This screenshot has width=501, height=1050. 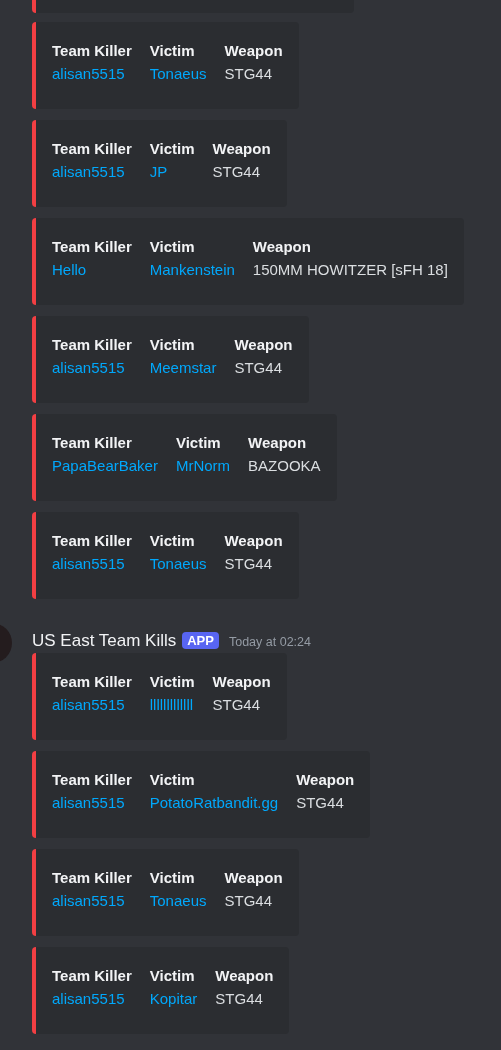 I want to click on field-link: Mankenstein, so click(x=192, y=269).